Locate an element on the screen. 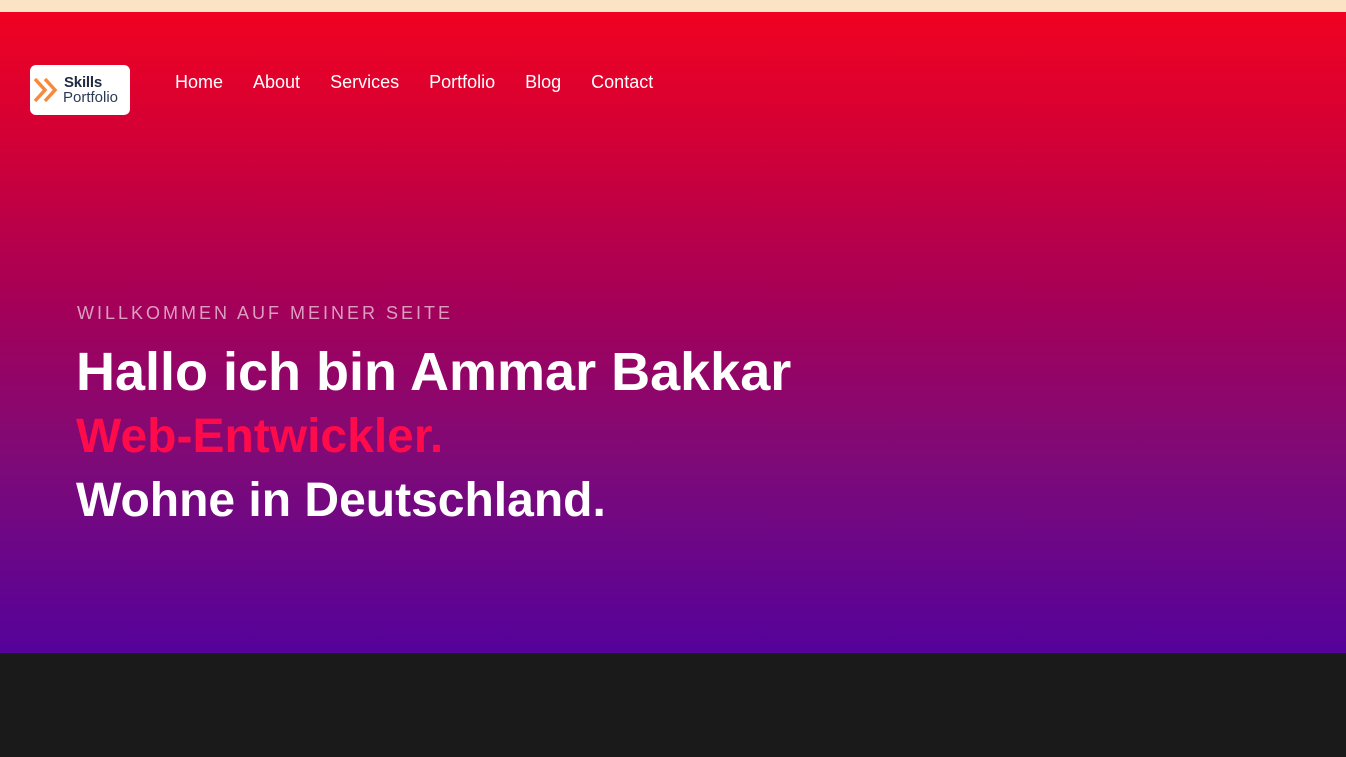 The width and height of the screenshot is (1346, 757). chevron-logo-icon is located at coordinates (45, 90).